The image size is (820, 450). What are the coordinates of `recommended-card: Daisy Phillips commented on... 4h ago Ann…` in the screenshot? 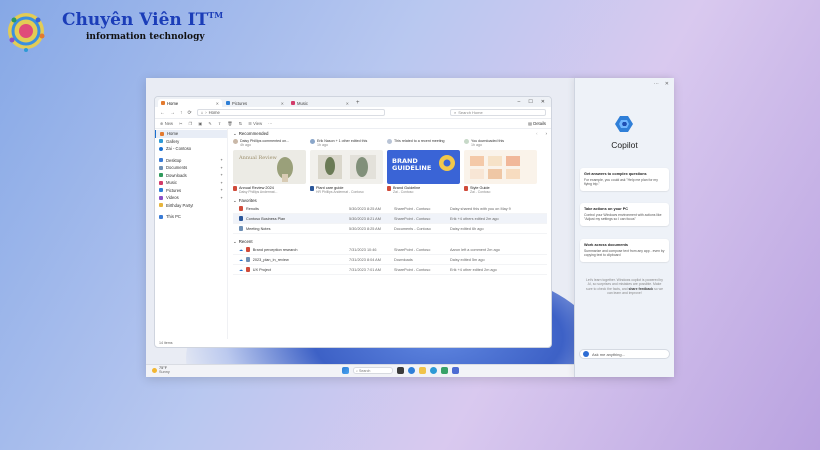 It's located at (269, 166).